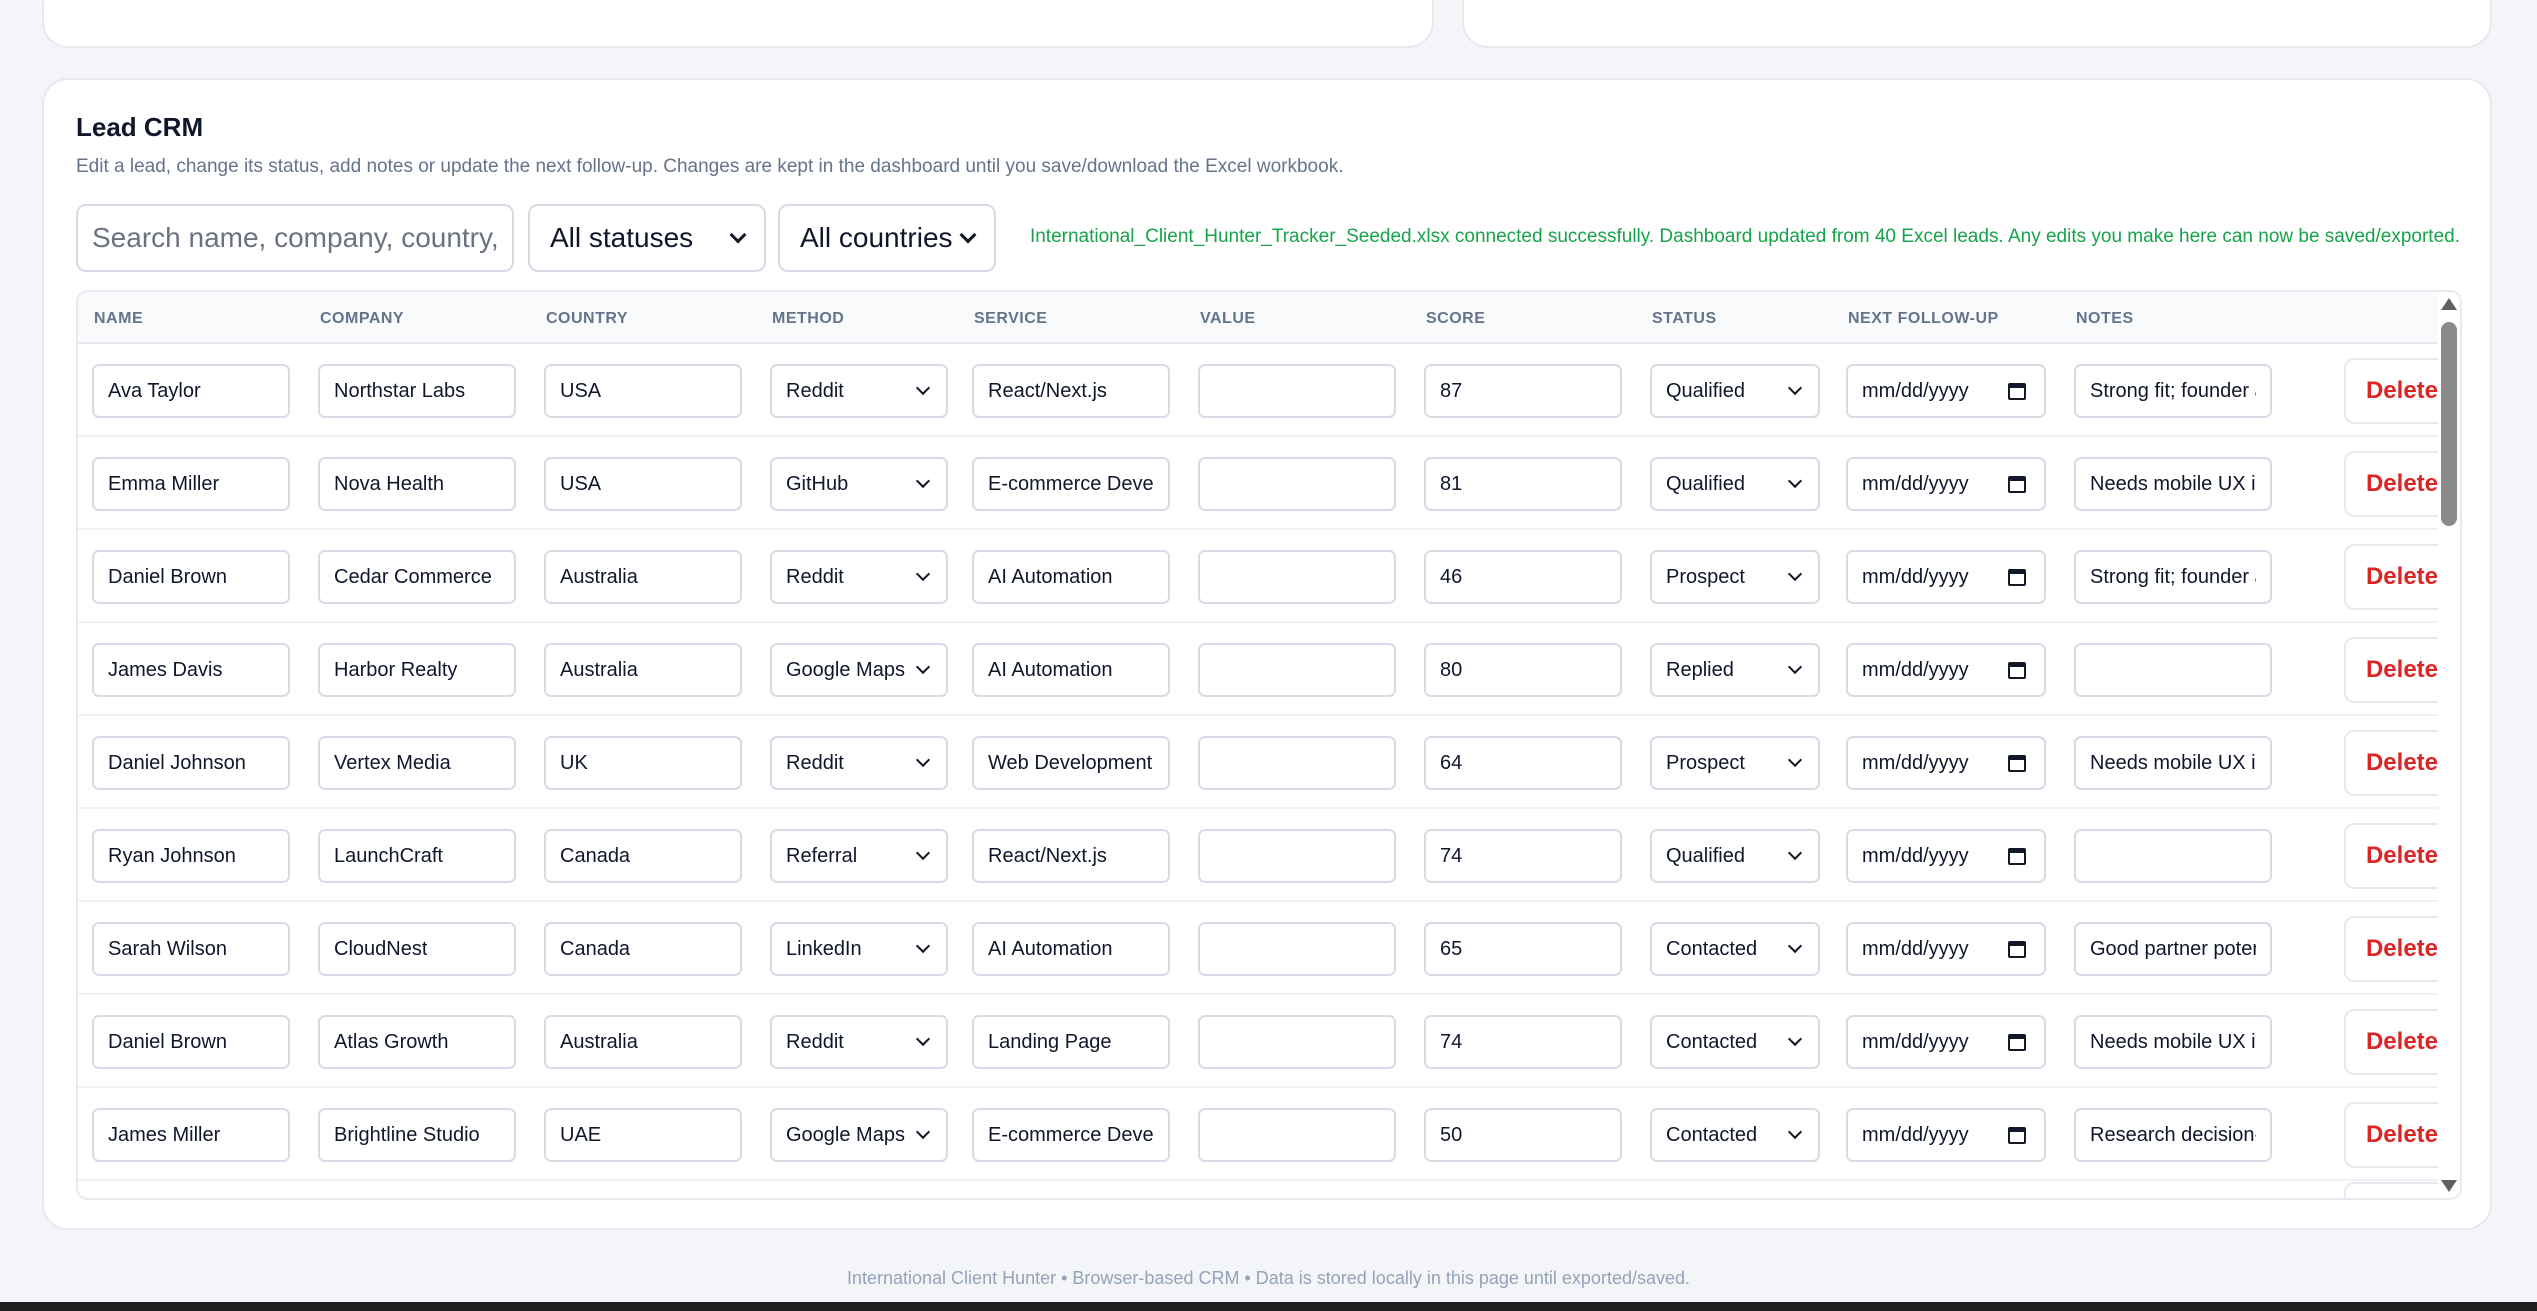  I want to click on search-input, so click(295, 238).